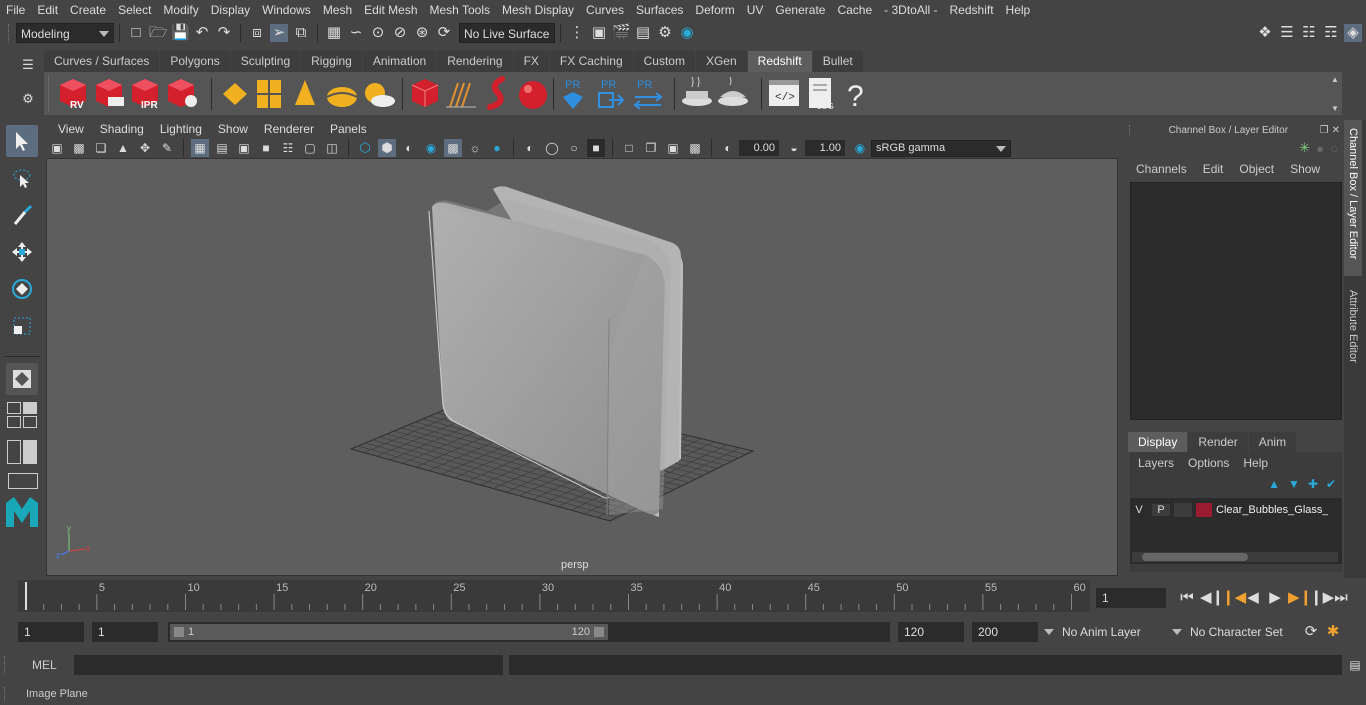 Image resolution: width=1366 pixels, height=705 pixels. Describe the element at coordinates (266, 148) in the screenshot. I see `gate-mask-icon: ■` at that location.